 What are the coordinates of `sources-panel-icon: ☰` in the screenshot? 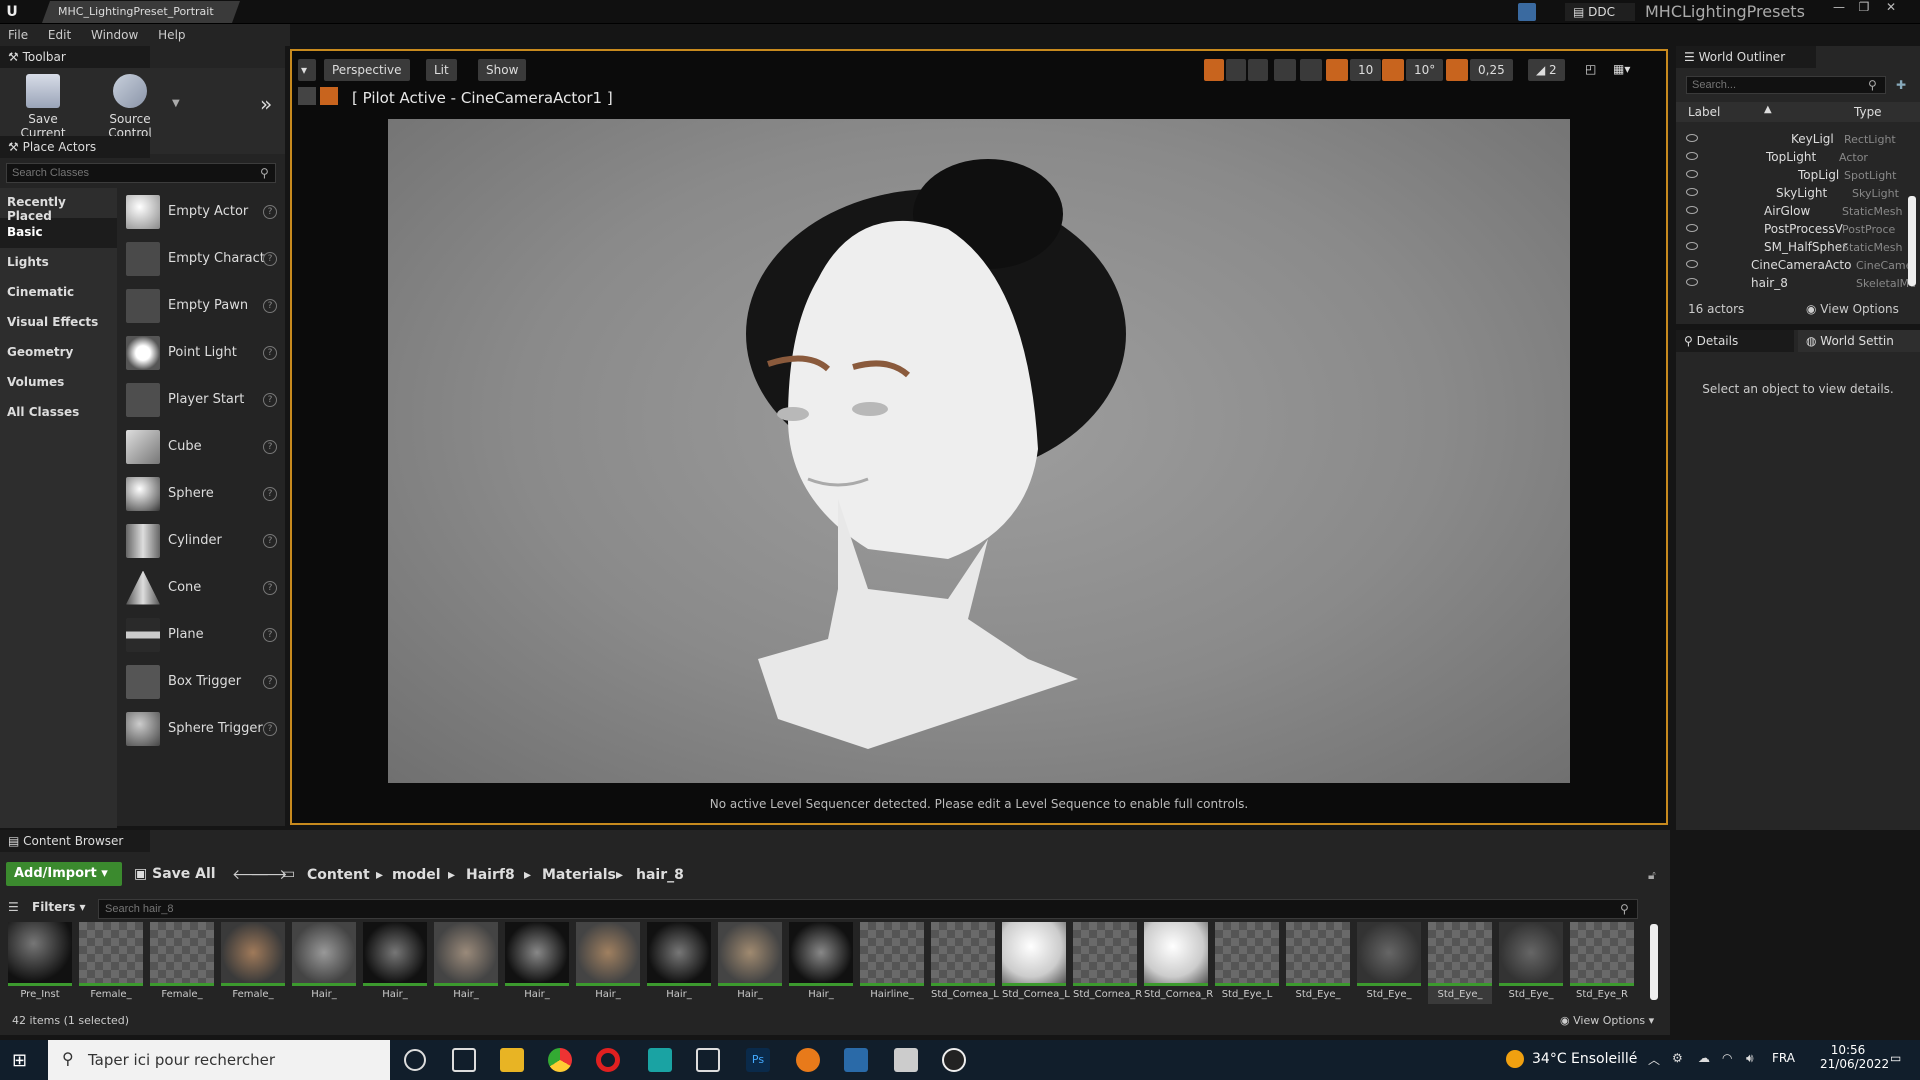 It's located at (13, 907).